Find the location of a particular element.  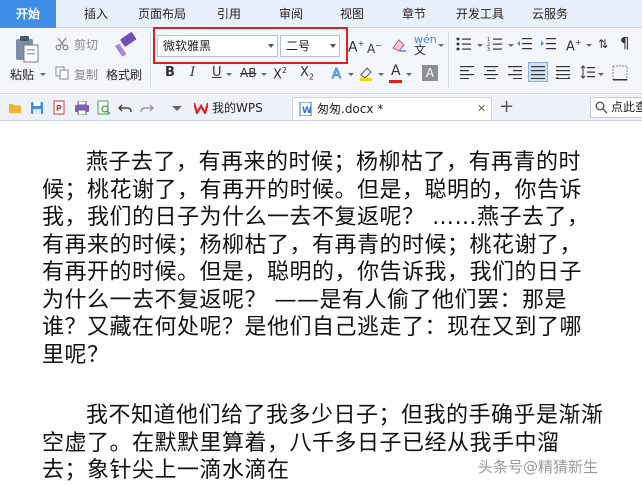

print-preview-icon is located at coordinates (104, 108).